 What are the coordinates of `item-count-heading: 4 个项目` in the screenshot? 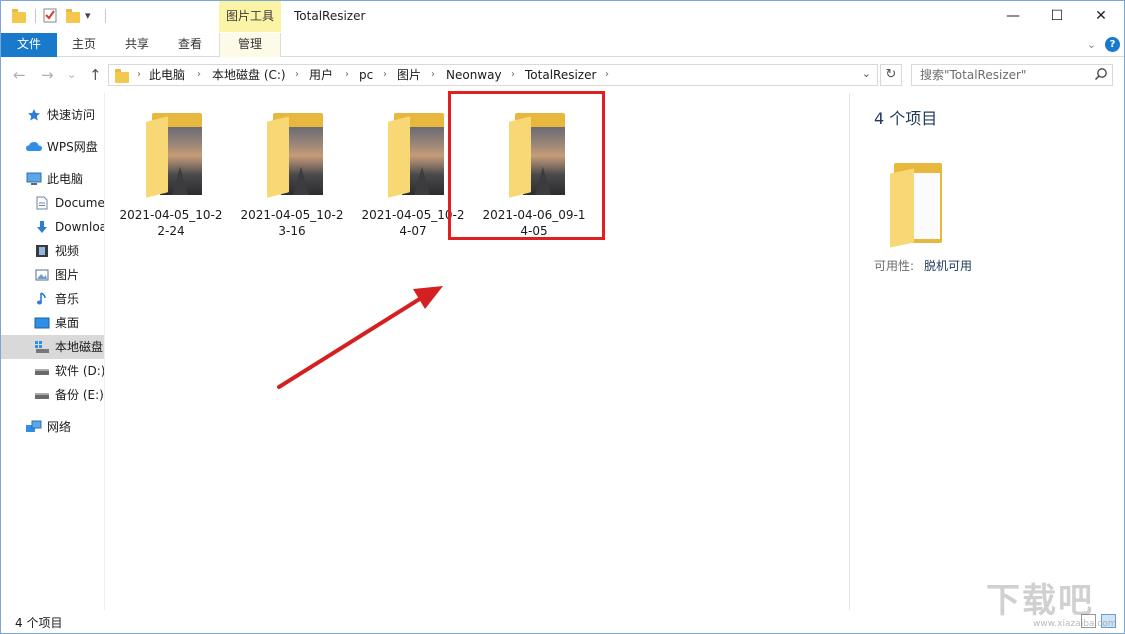 It's located at (906, 118).